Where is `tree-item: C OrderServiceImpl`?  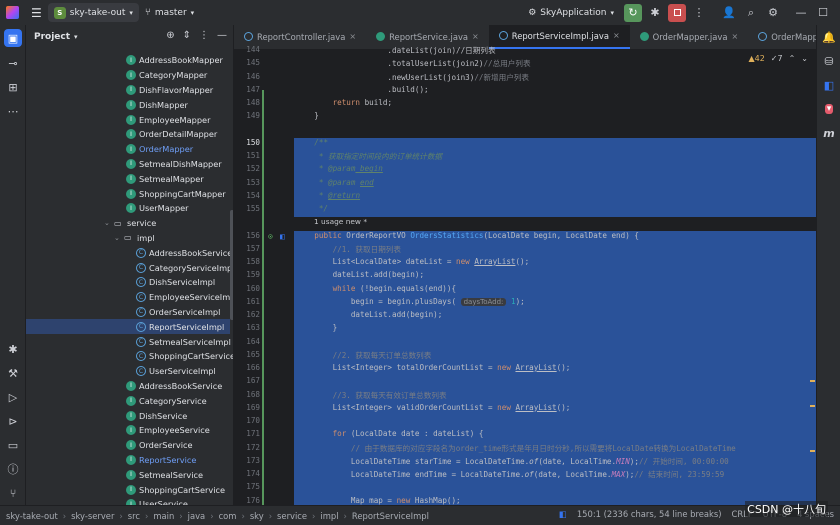 tree-item: C OrderServiceImpl is located at coordinates (128, 312).